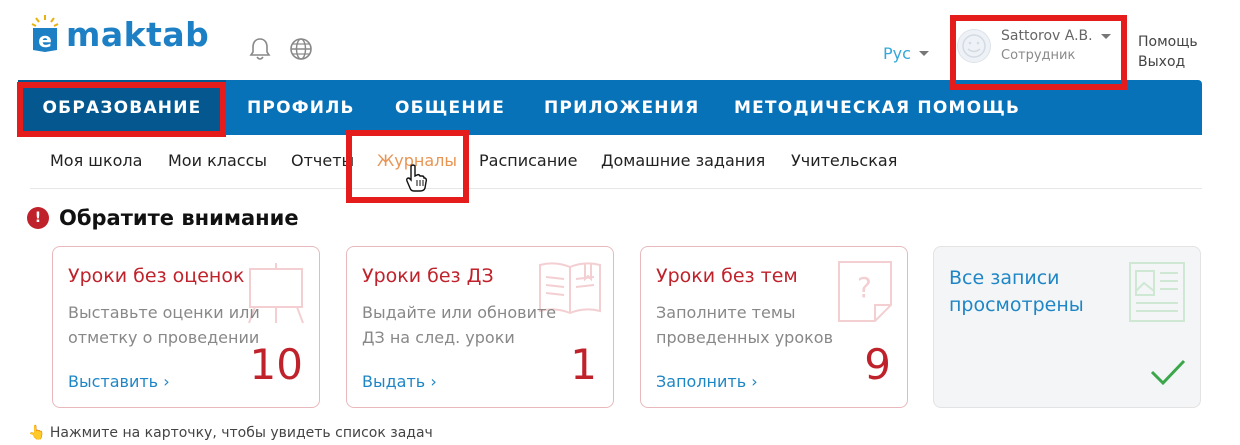 The image size is (1240, 445). Describe the element at coordinates (260, 51) in the screenshot. I see `bell-icon` at that location.